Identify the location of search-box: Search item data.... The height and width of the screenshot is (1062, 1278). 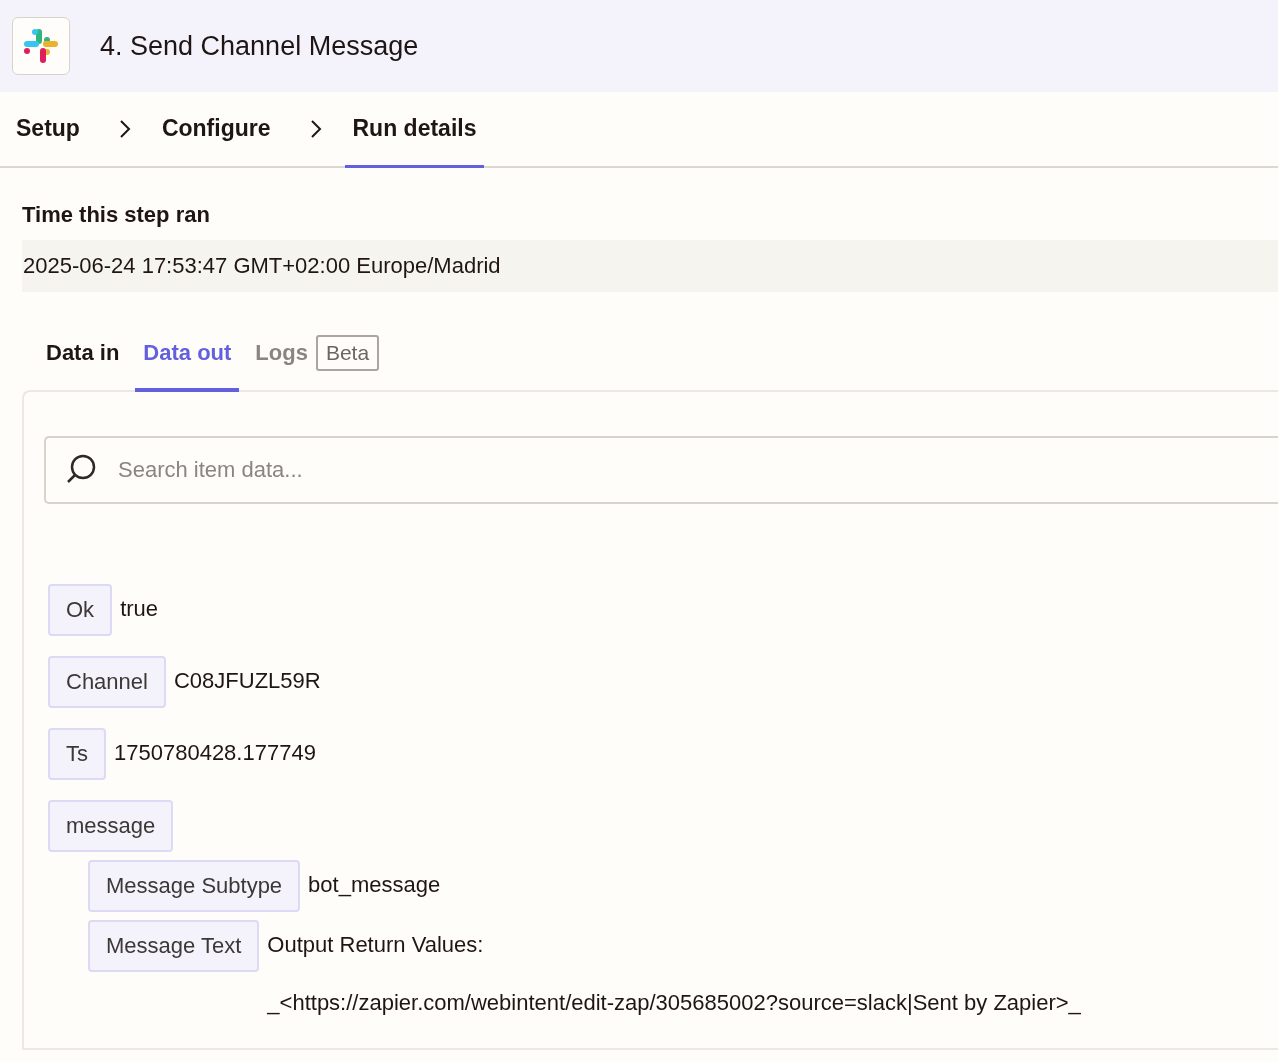
(661, 470).